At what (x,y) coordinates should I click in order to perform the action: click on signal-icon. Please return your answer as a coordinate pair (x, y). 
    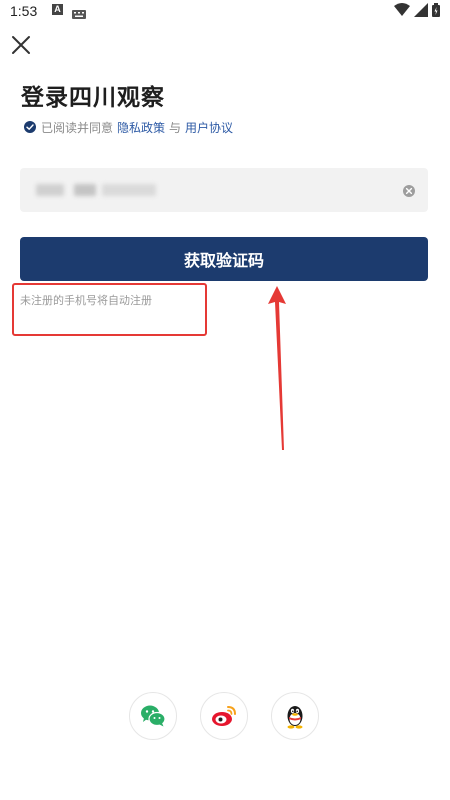
    Looking at the image, I should click on (421, 10).